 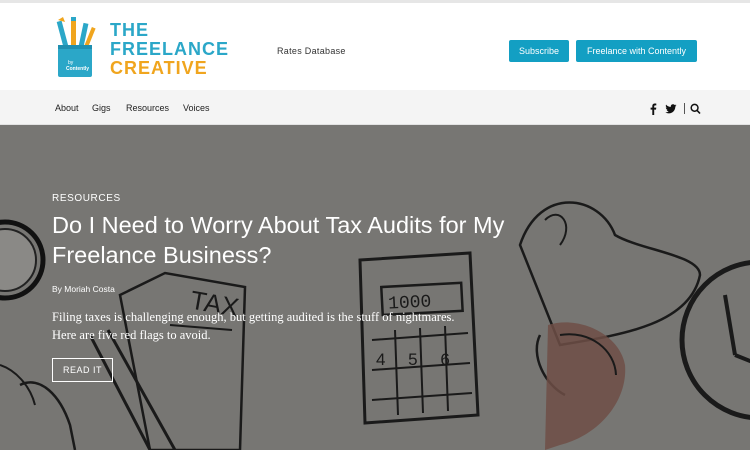 I want to click on logo-line-2: FREELANCE, so click(x=170, y=49).